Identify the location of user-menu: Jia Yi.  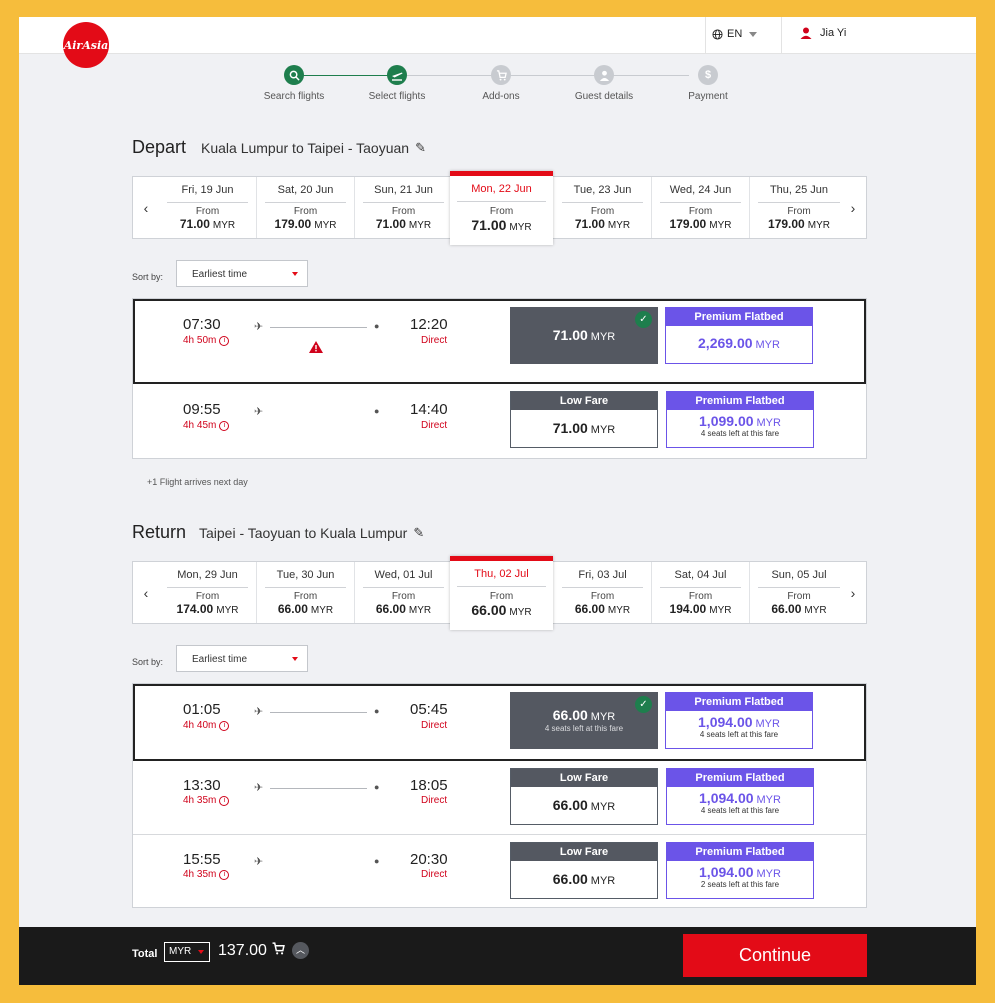
(823, 33).